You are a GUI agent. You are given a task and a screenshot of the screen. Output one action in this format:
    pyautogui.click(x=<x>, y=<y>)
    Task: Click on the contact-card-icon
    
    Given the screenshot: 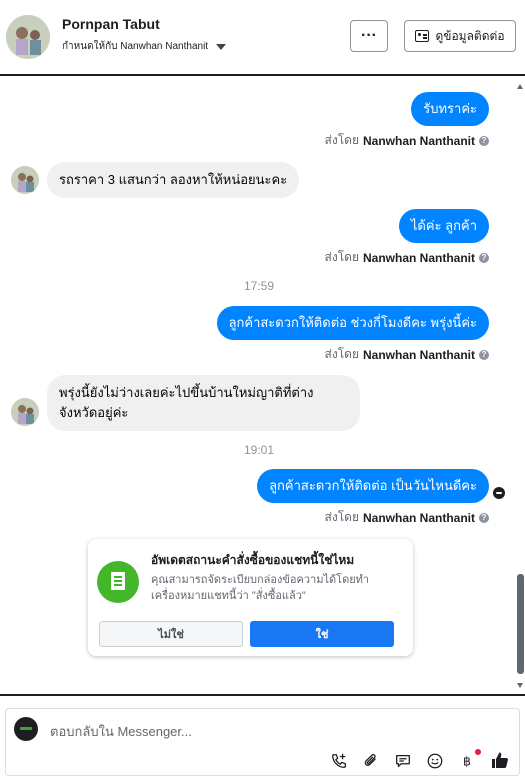 What is the action you would take?
    pyautogui.click(x=422, y=36)
    